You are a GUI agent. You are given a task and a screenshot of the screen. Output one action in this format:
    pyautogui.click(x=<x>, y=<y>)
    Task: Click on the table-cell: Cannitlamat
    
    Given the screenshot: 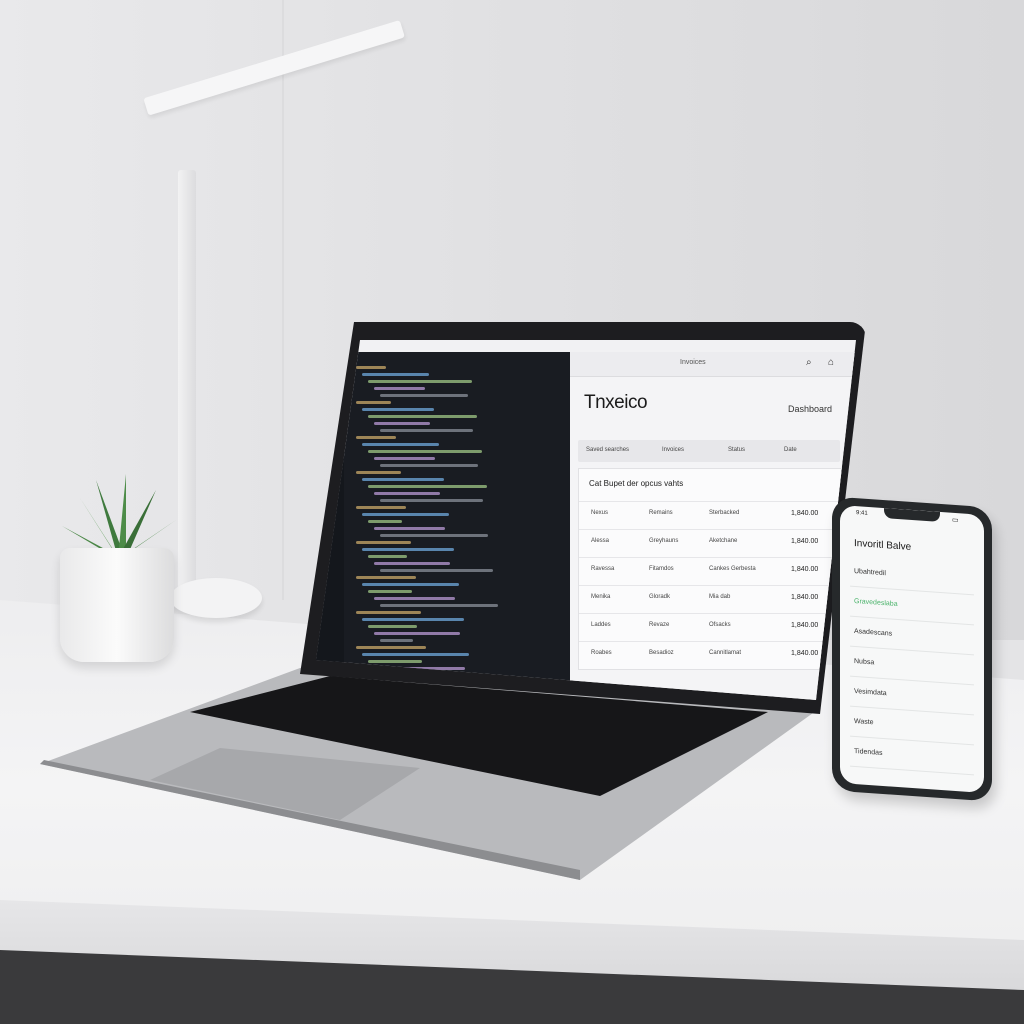 What is the action you would take?
    pyautogui.click(x=725, y=653)
    